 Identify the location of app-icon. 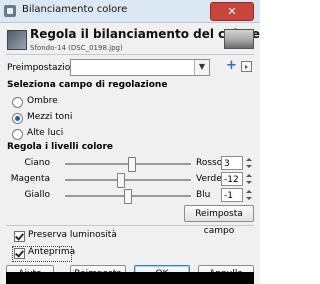
(10, 11).